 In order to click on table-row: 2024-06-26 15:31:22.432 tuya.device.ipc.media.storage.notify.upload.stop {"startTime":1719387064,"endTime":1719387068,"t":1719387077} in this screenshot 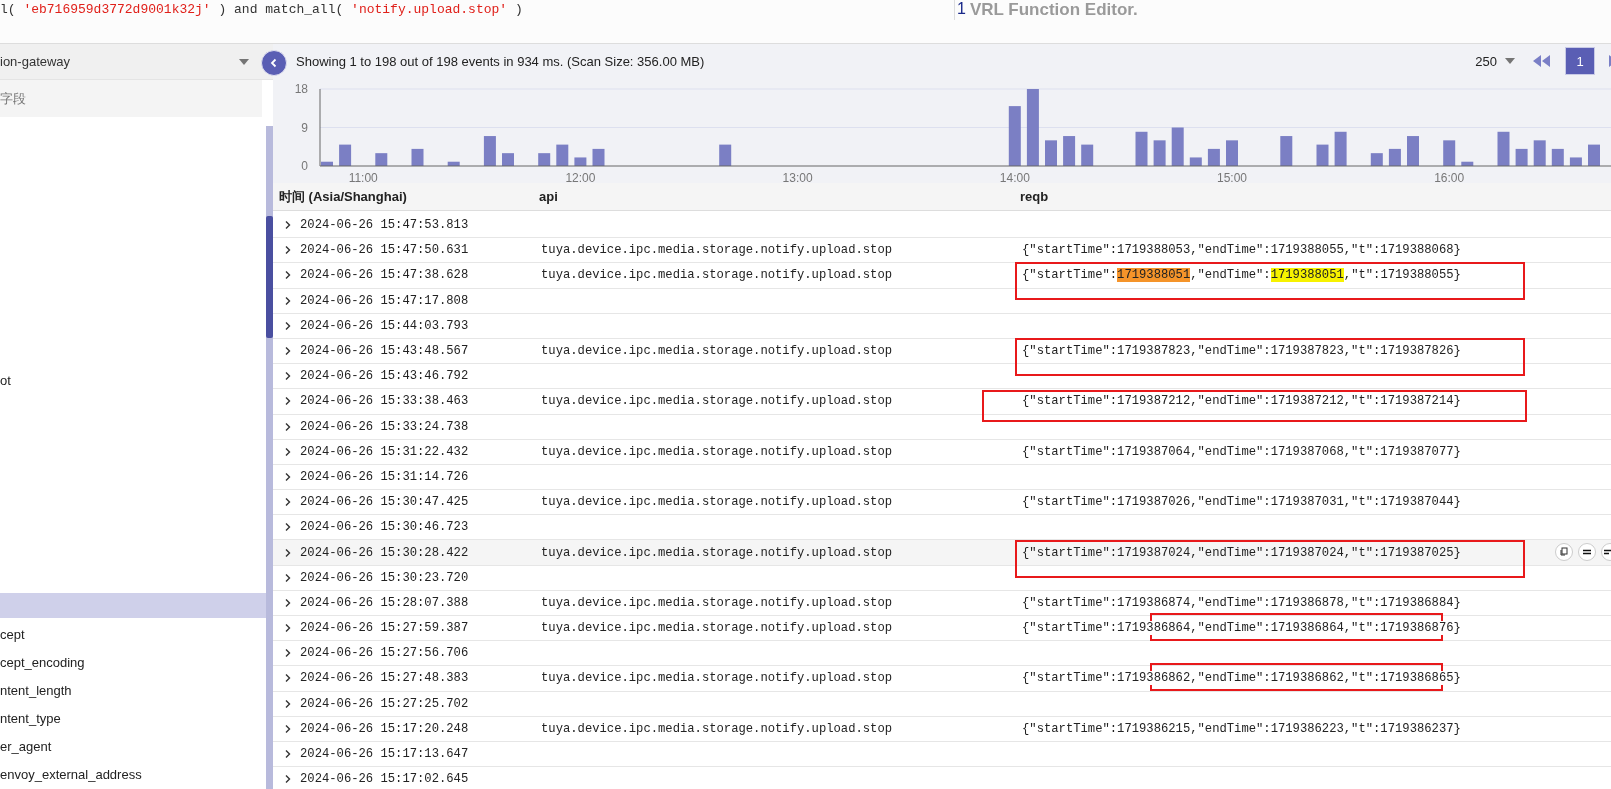, I will do `click(942, 452)`.